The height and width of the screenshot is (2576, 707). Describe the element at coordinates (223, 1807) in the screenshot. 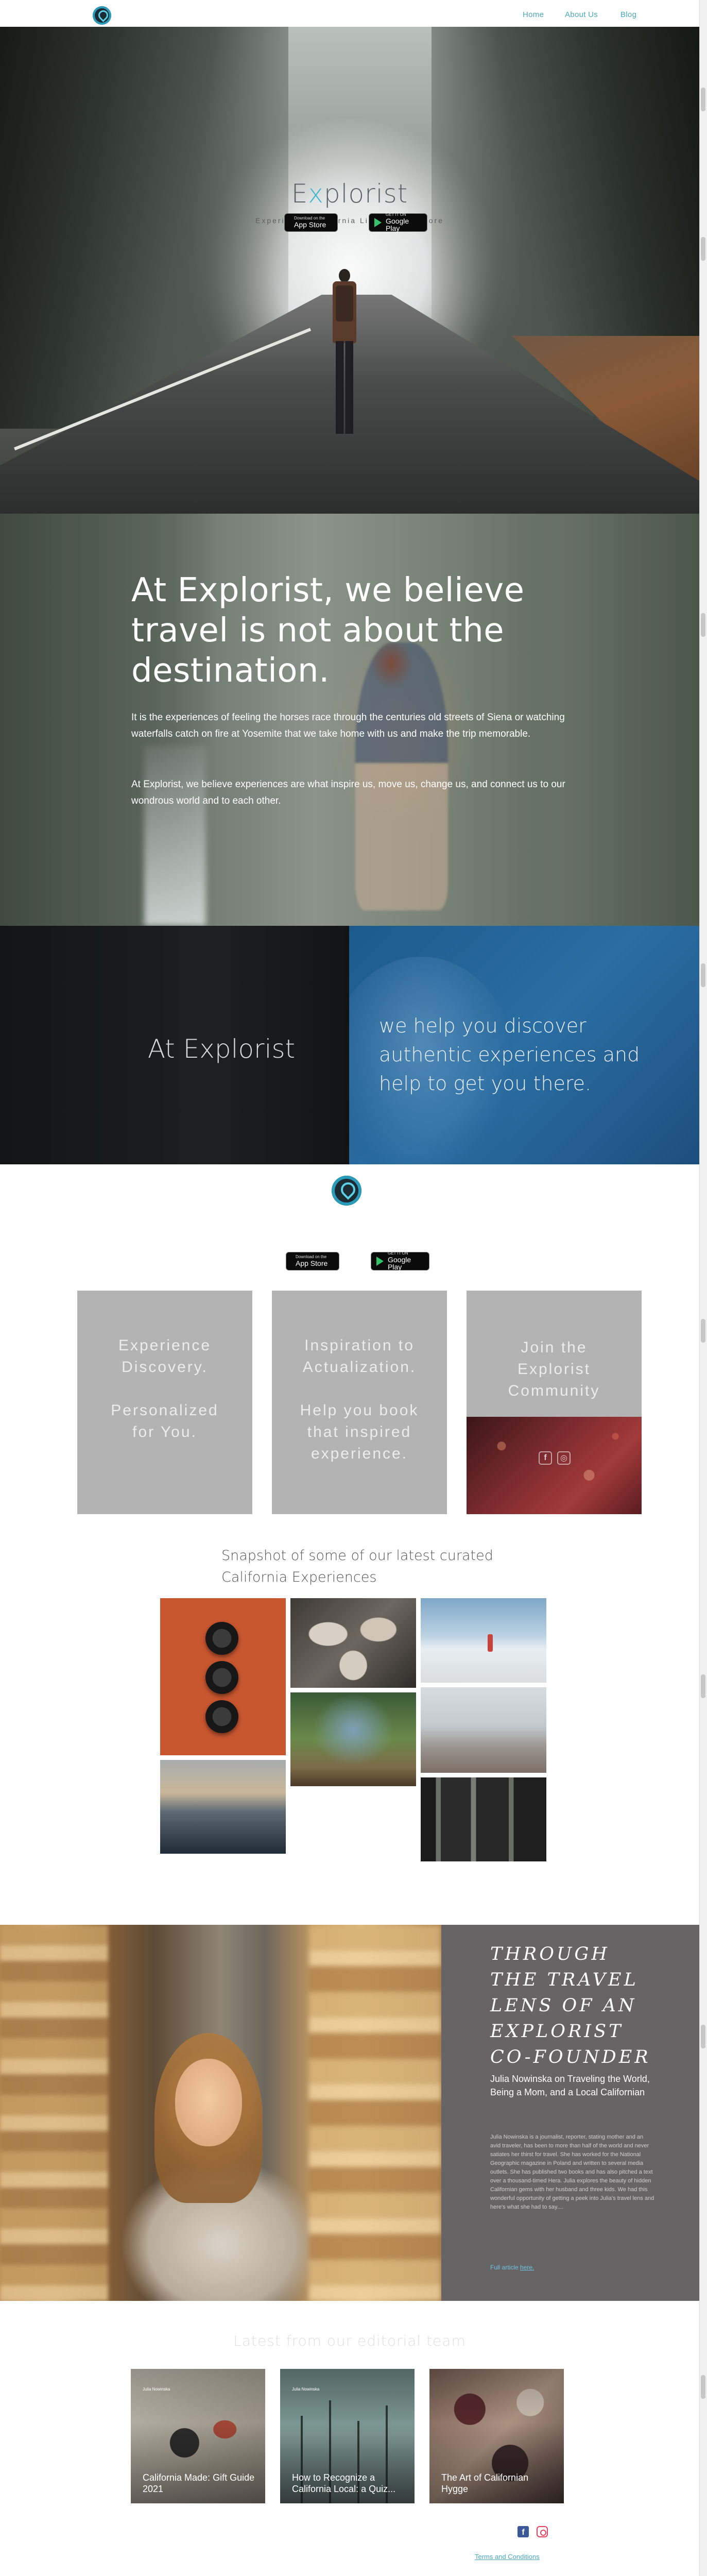

I see `gallery-photo-surfer` at that location.